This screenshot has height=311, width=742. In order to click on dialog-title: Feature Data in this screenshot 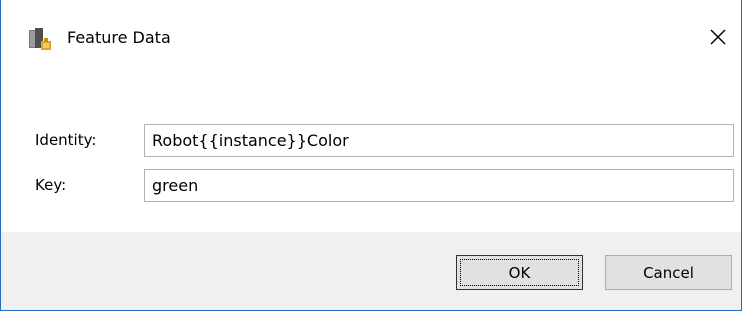, I will do `click(119, 37)`.